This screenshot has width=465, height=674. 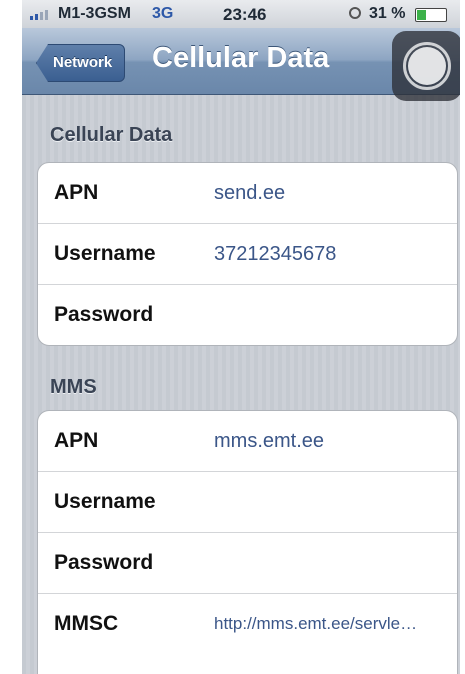 What do you see at coordinates (275, 254) in the screenshot?
I see `cellular-username-field: 37212345678` at bounding box center [275, 254].